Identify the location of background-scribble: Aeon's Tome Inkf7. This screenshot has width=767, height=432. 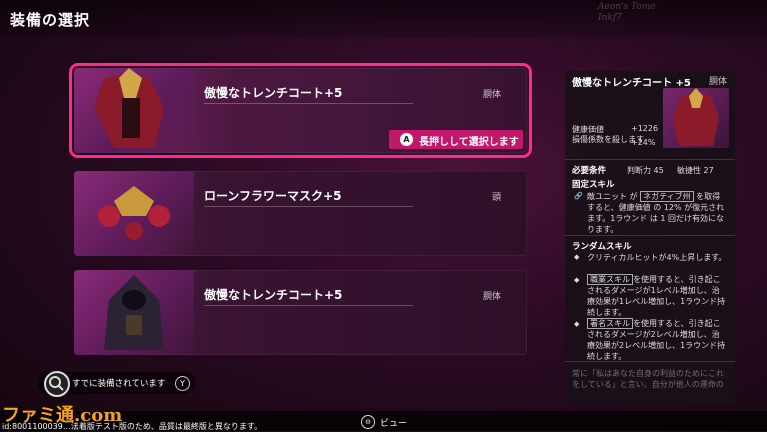
(627, 12).